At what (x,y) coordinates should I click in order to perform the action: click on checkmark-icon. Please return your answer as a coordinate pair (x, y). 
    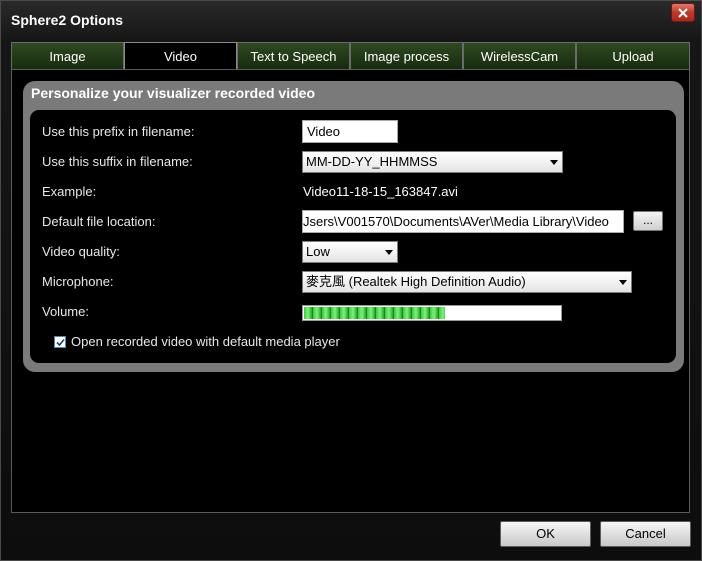
    Looking at the image, I should click on (60, 342).